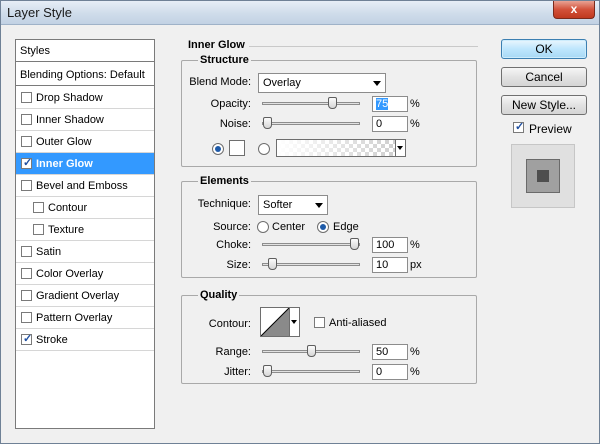 The height and width of the screenshot is (444, 600). I want to click on range-slider-thumb, so click(311, 351).